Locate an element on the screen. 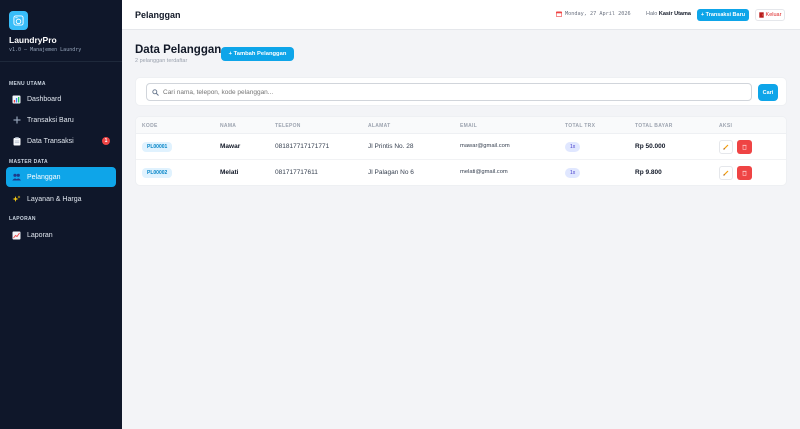  brand: LaundryPro v1.0 — Manajemen Laundry is located at coordinates (61, 31).